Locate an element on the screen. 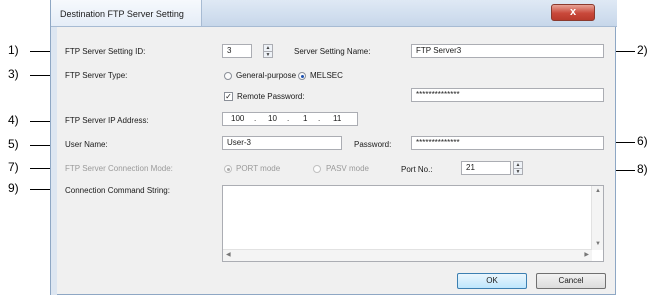 This screenshot has width=658, height=295. port-no-spinner: ▲ ▼ is located at coordinates (518, 168).